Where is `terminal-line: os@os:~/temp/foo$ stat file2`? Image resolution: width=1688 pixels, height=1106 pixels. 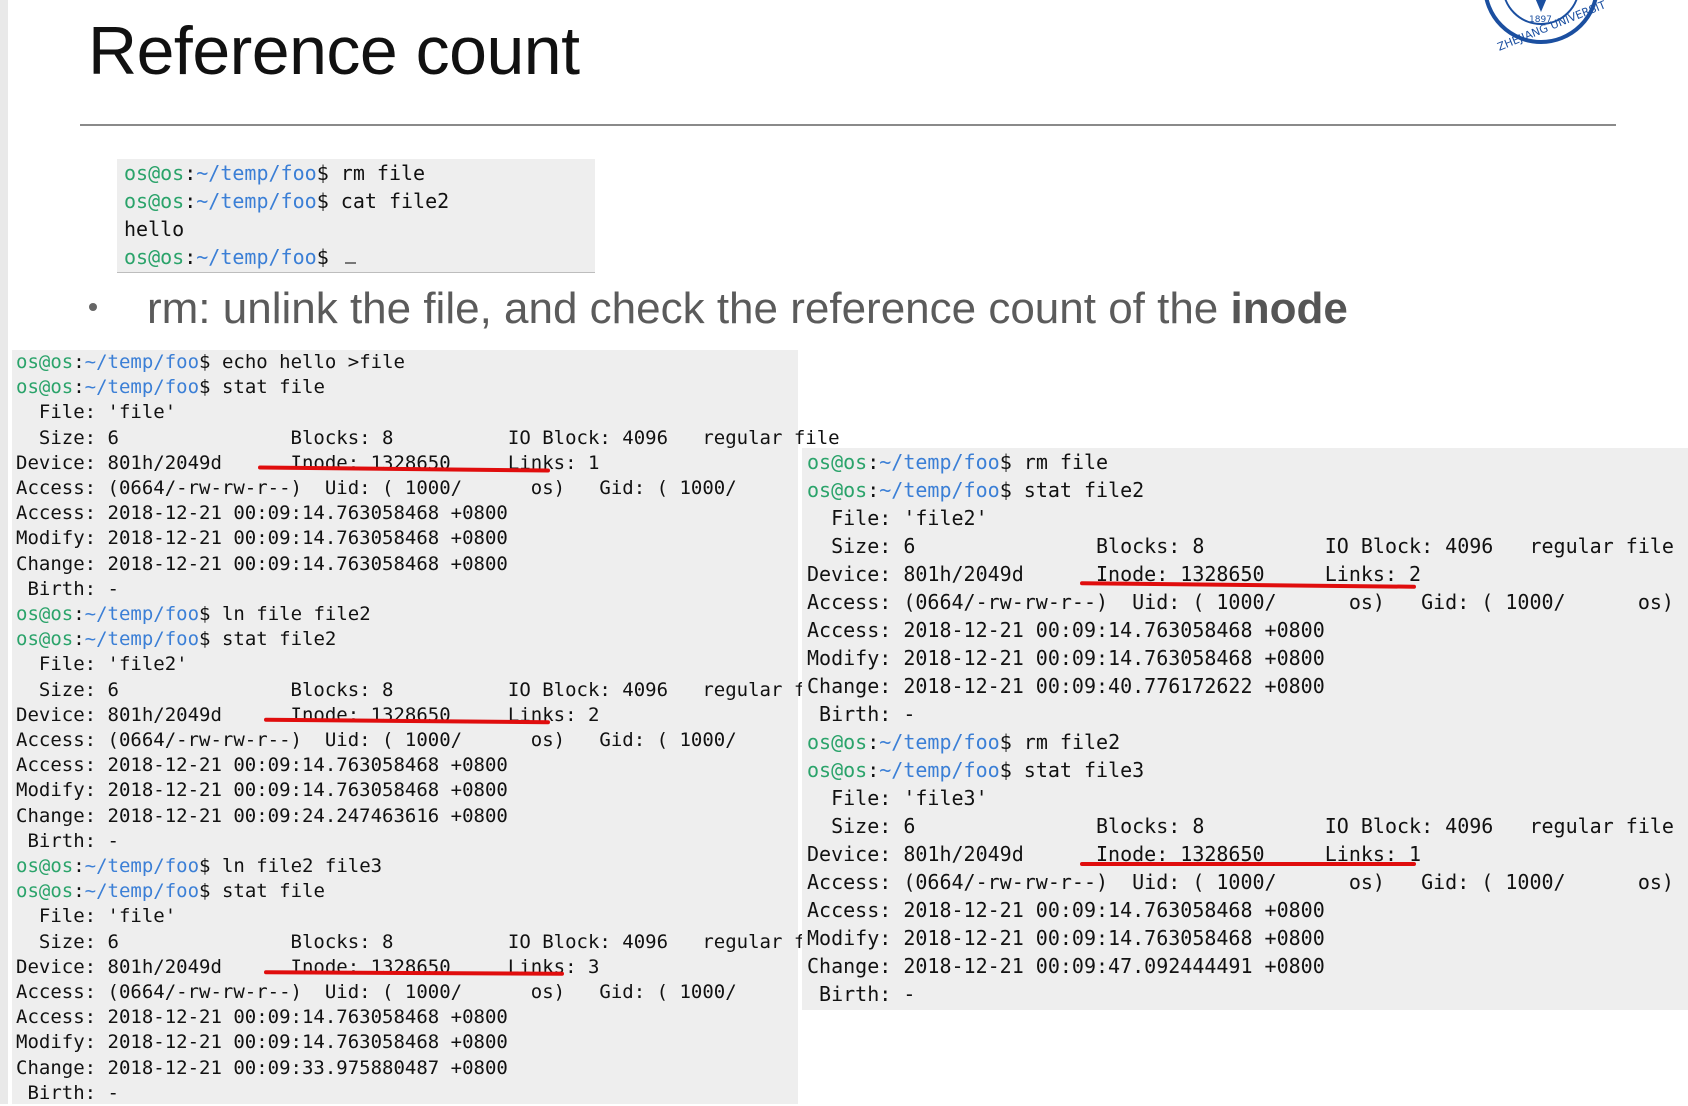 terminal-line: os@os:~/temp/foo$ stat file2 is located at coordinates (1247, 490).